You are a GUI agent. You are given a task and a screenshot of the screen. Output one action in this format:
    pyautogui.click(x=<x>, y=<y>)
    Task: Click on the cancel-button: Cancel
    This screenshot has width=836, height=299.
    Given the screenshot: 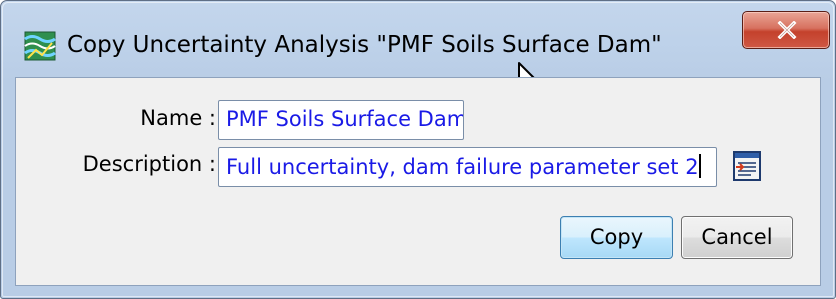 What is the action you would take?
    pyautogui.click(x=737, y=237)
    